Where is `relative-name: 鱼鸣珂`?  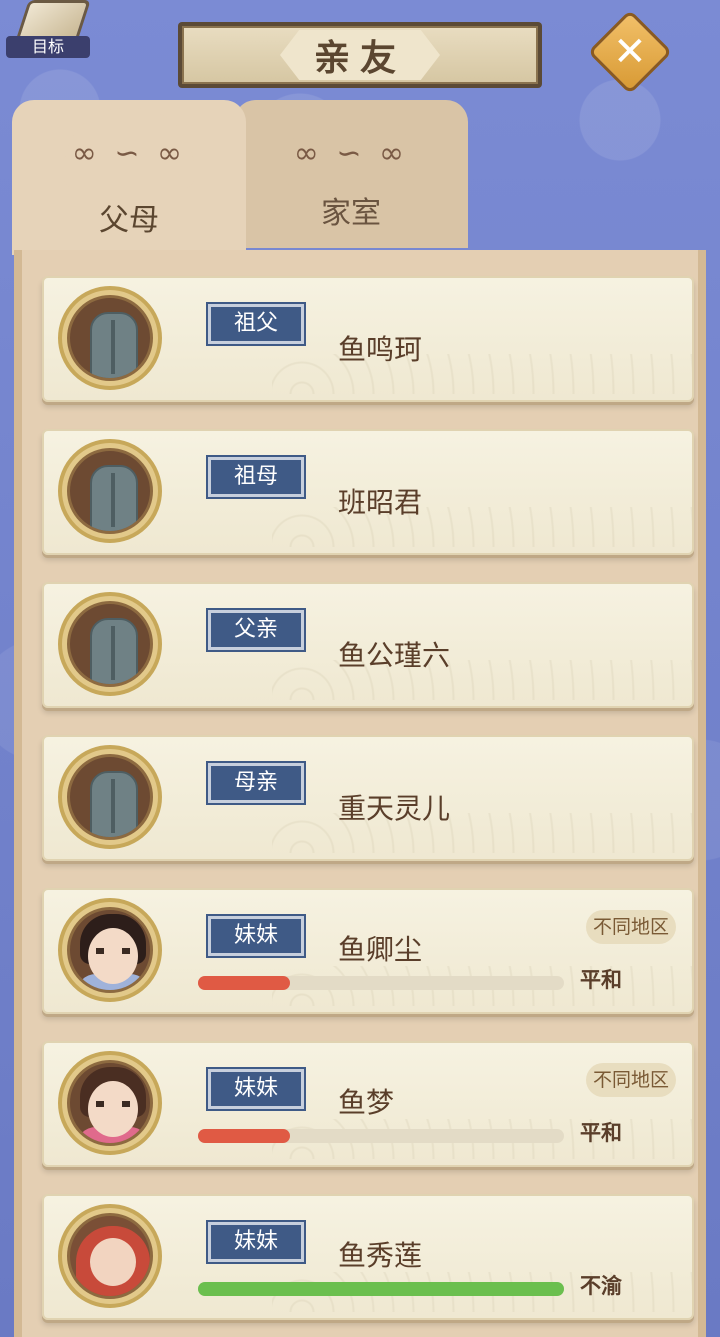
relative-name: 鱼鸣珂 is located at coordinates (380, 349).